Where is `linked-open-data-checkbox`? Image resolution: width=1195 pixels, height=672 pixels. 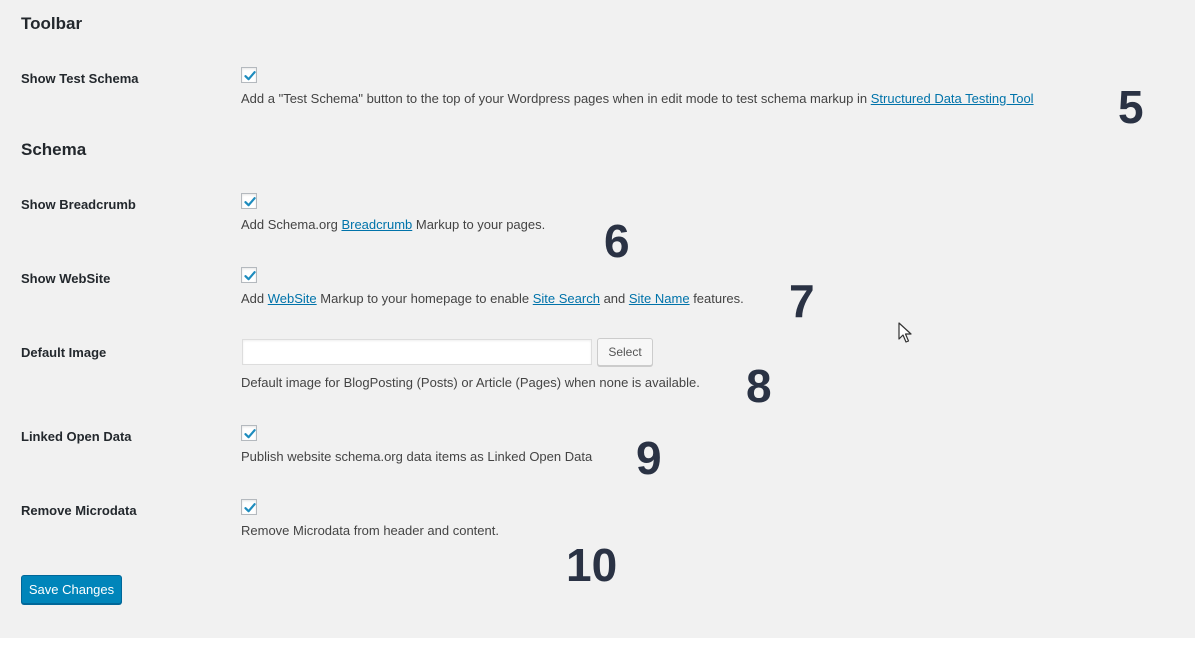 linked-open-data-checkbox is located at coordinates (249, 433).